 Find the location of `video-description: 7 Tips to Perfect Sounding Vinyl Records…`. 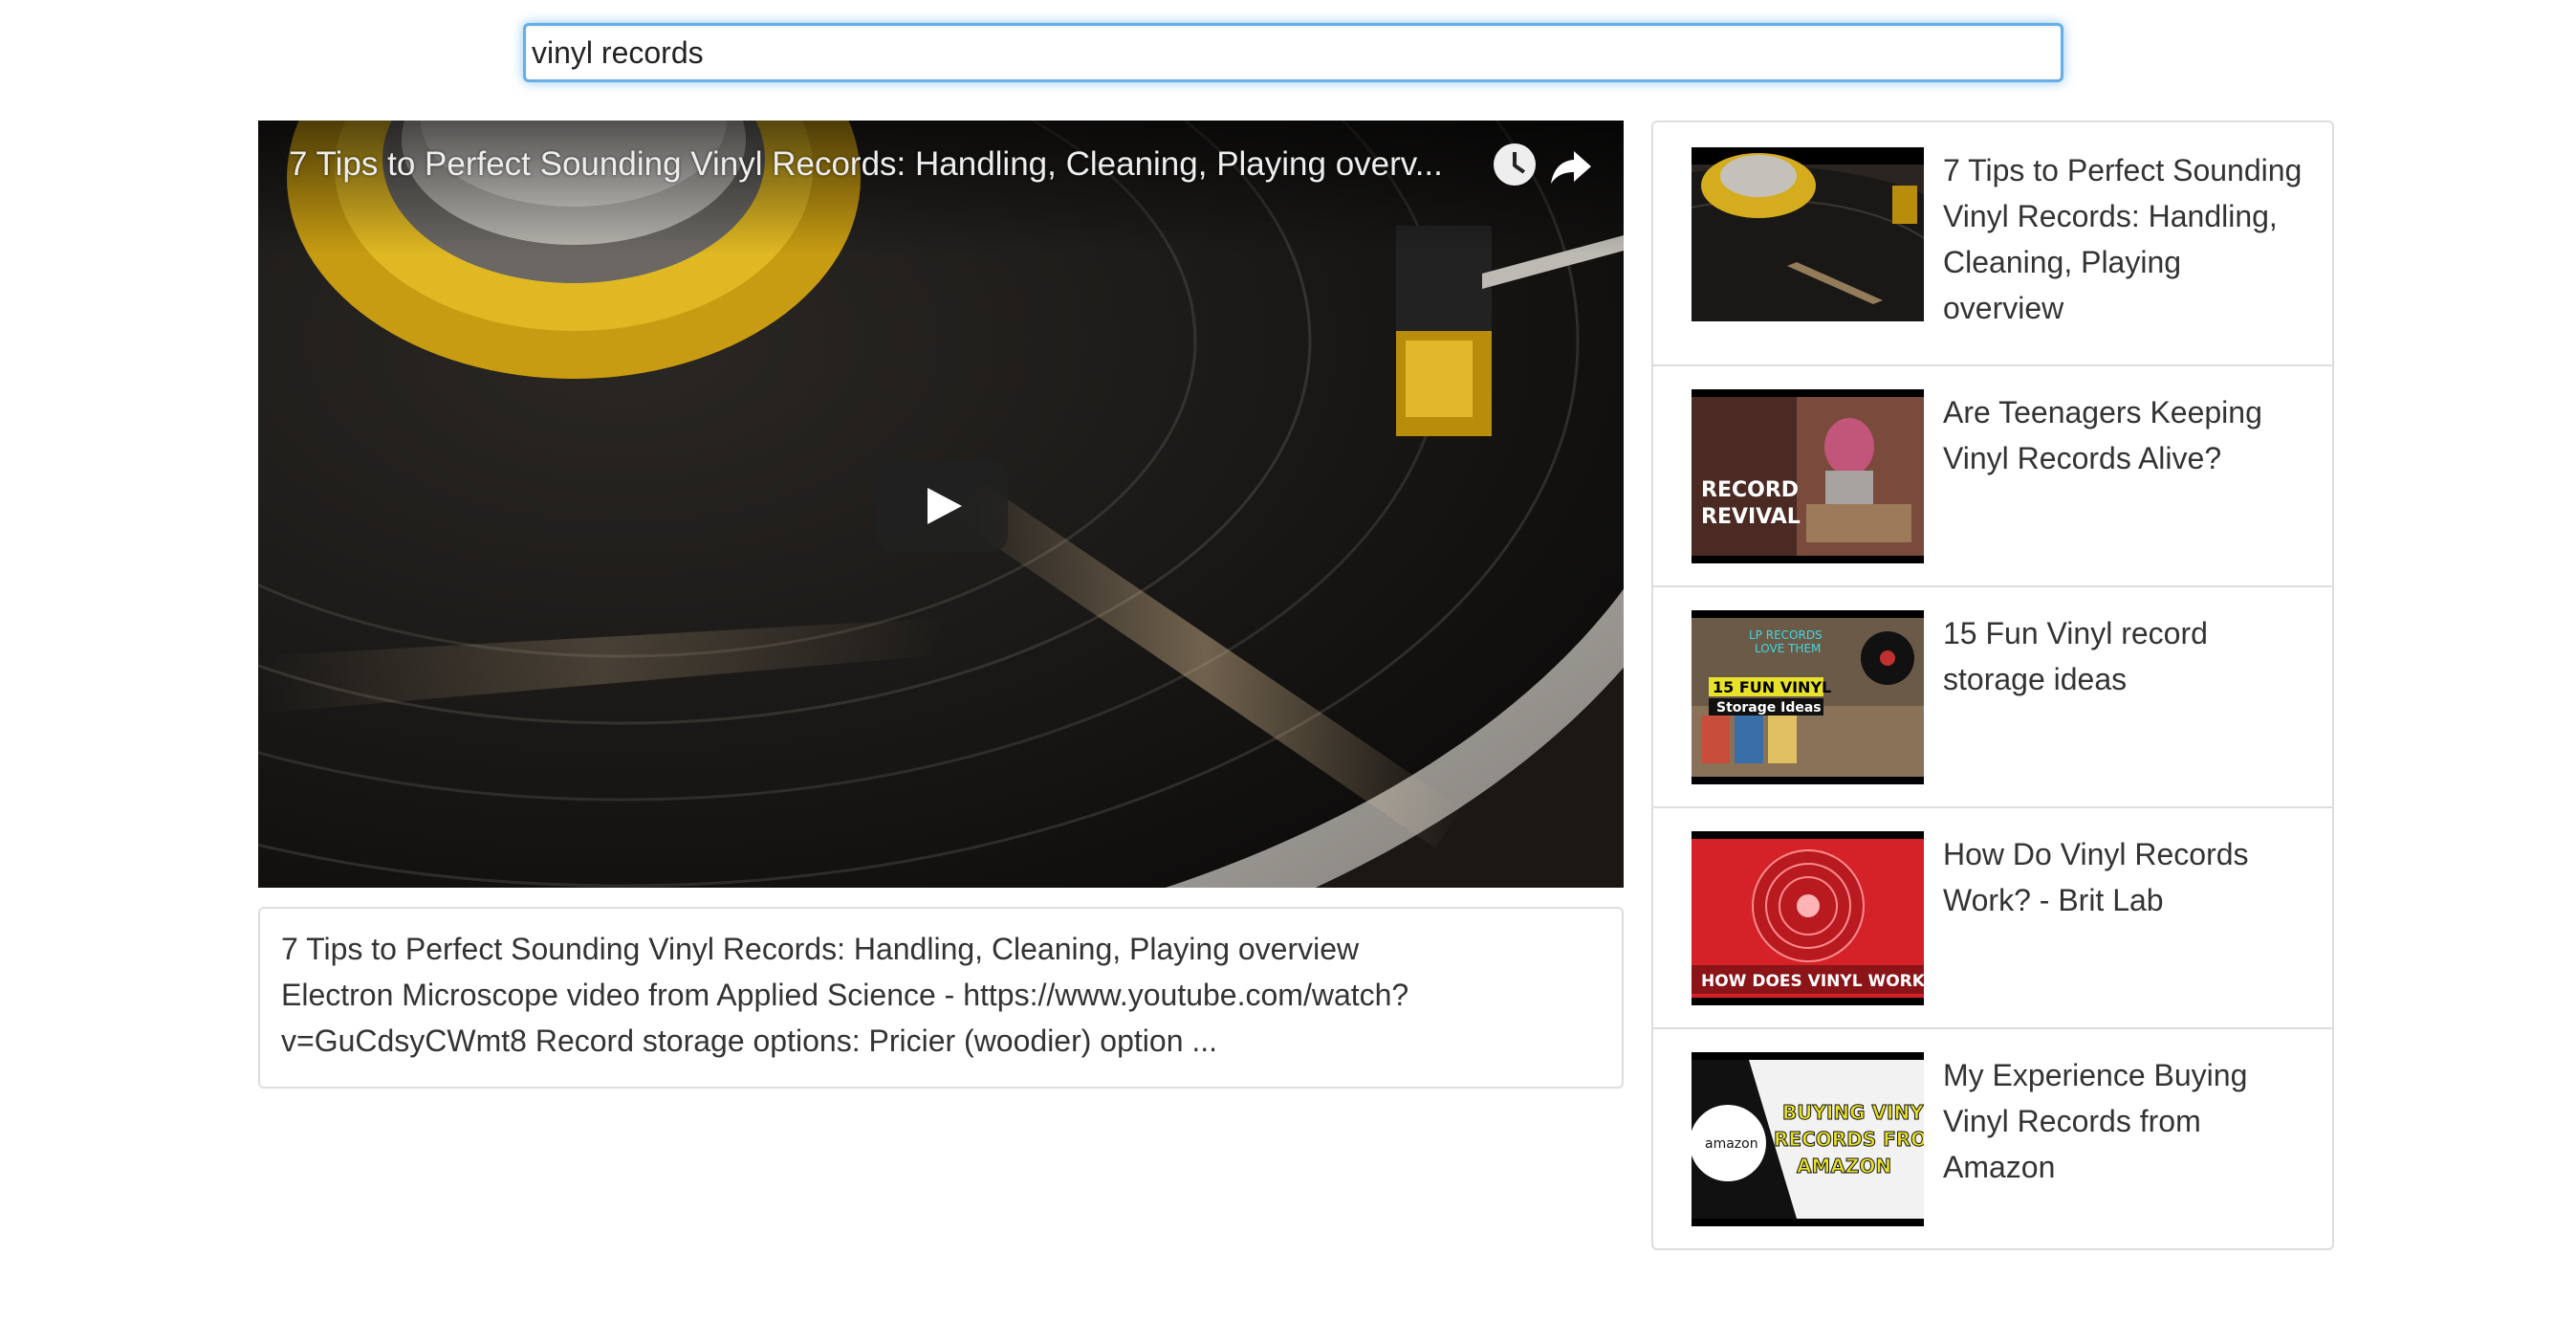

video-description: 7 Tips to Perfect Sounding Vinyl Records… is located at coordinates (941, 998).